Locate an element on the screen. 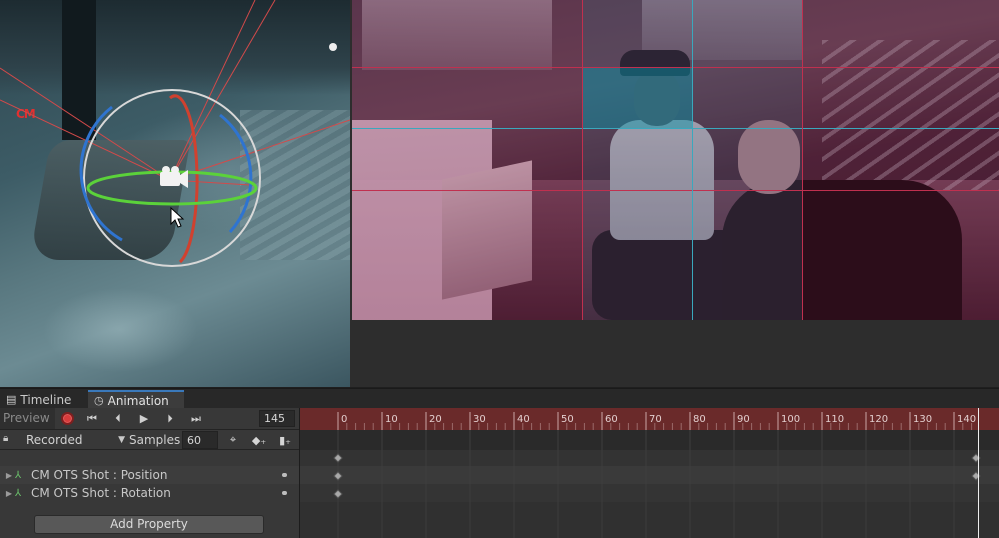  current-frame-field: 145 is located at coordinates (277, 418).